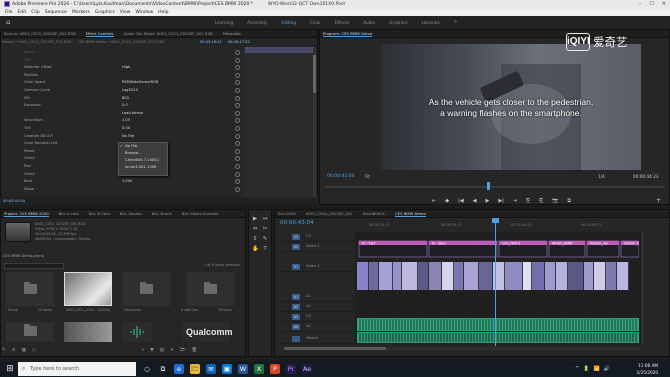 This screenshot has height=377, width=670. I want to click on step-forward-button: ▶|, so click(501, 201).